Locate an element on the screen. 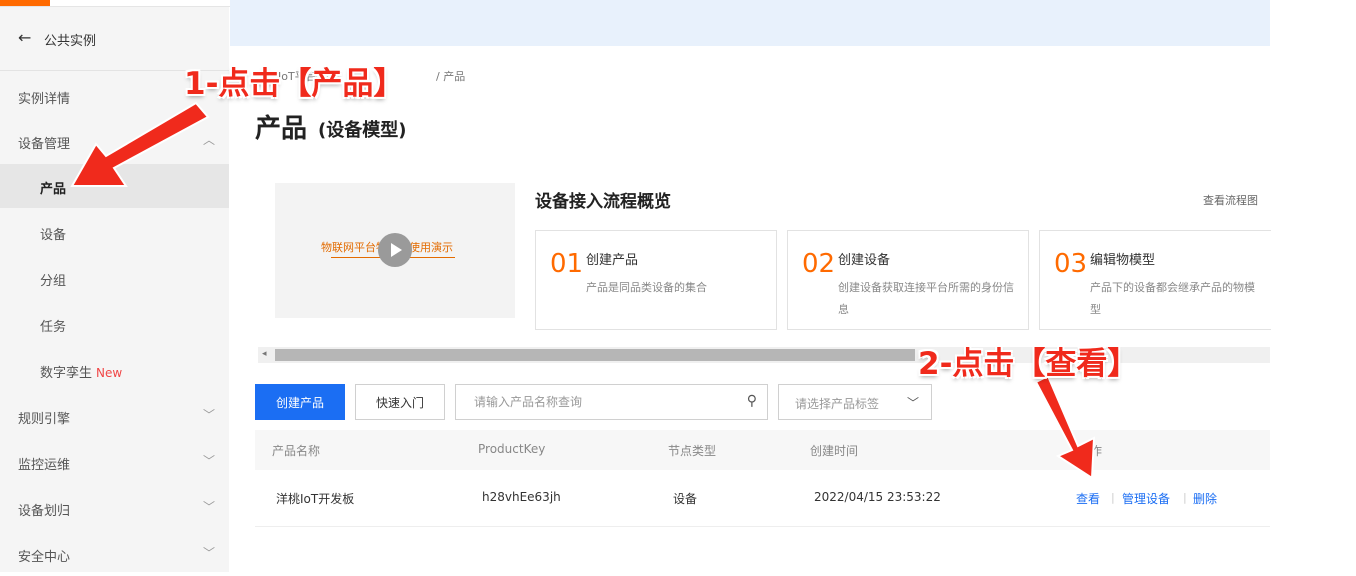 The width and height of the screenshot is (1356, 576). sidebar-item-products: 产品 is located at coordinates (114, 186).